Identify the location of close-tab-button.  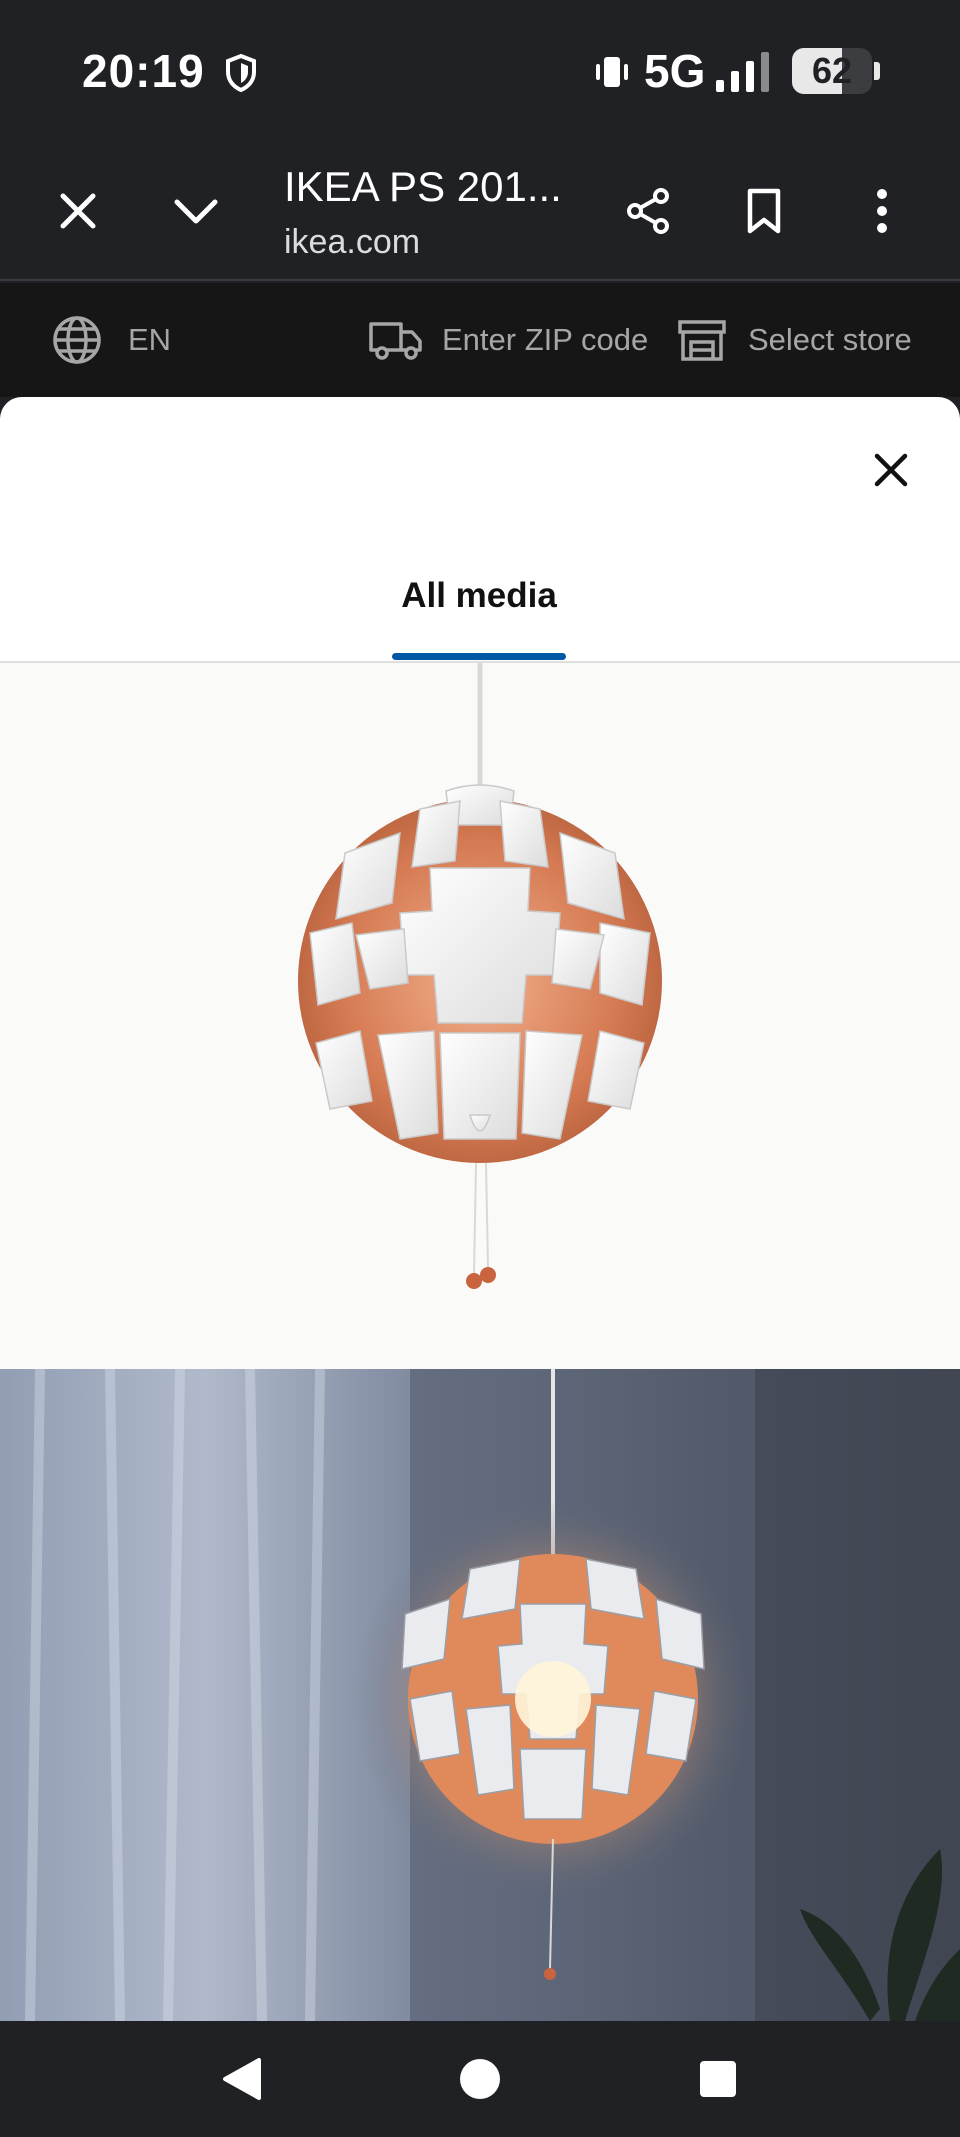
(78, 211).